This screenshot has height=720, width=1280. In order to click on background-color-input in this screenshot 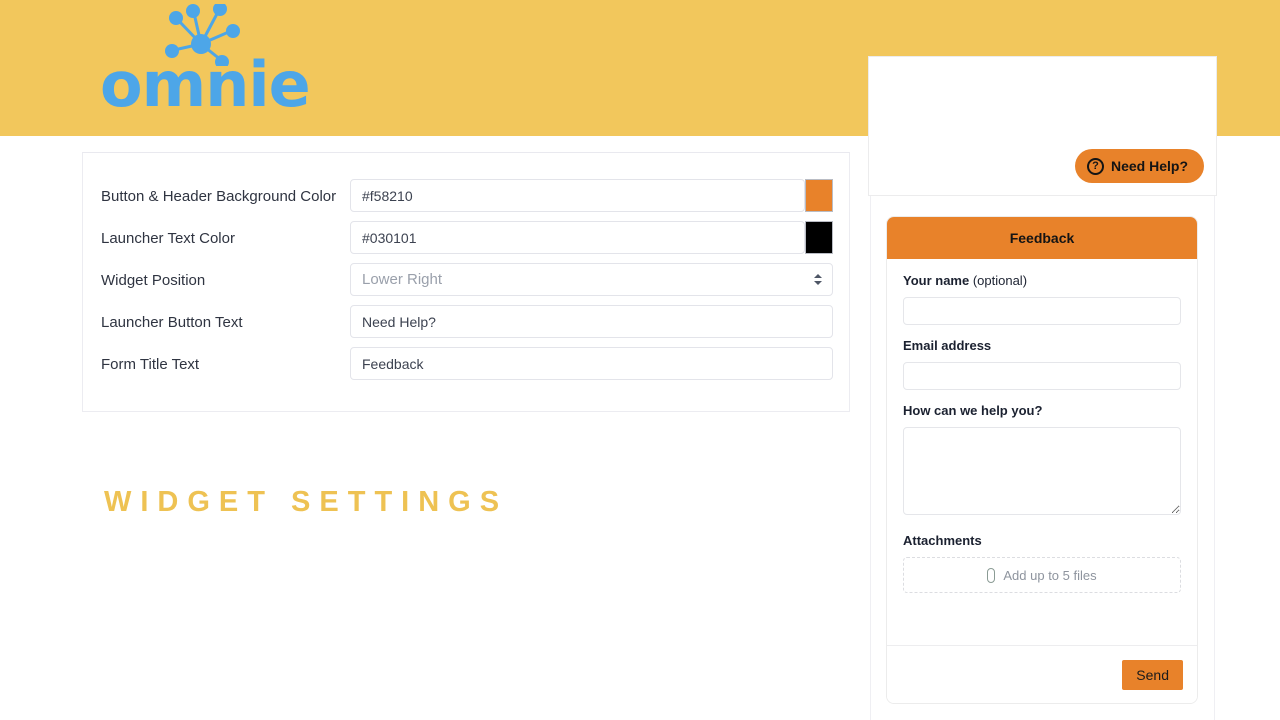, I will do `click(577, 195)`.